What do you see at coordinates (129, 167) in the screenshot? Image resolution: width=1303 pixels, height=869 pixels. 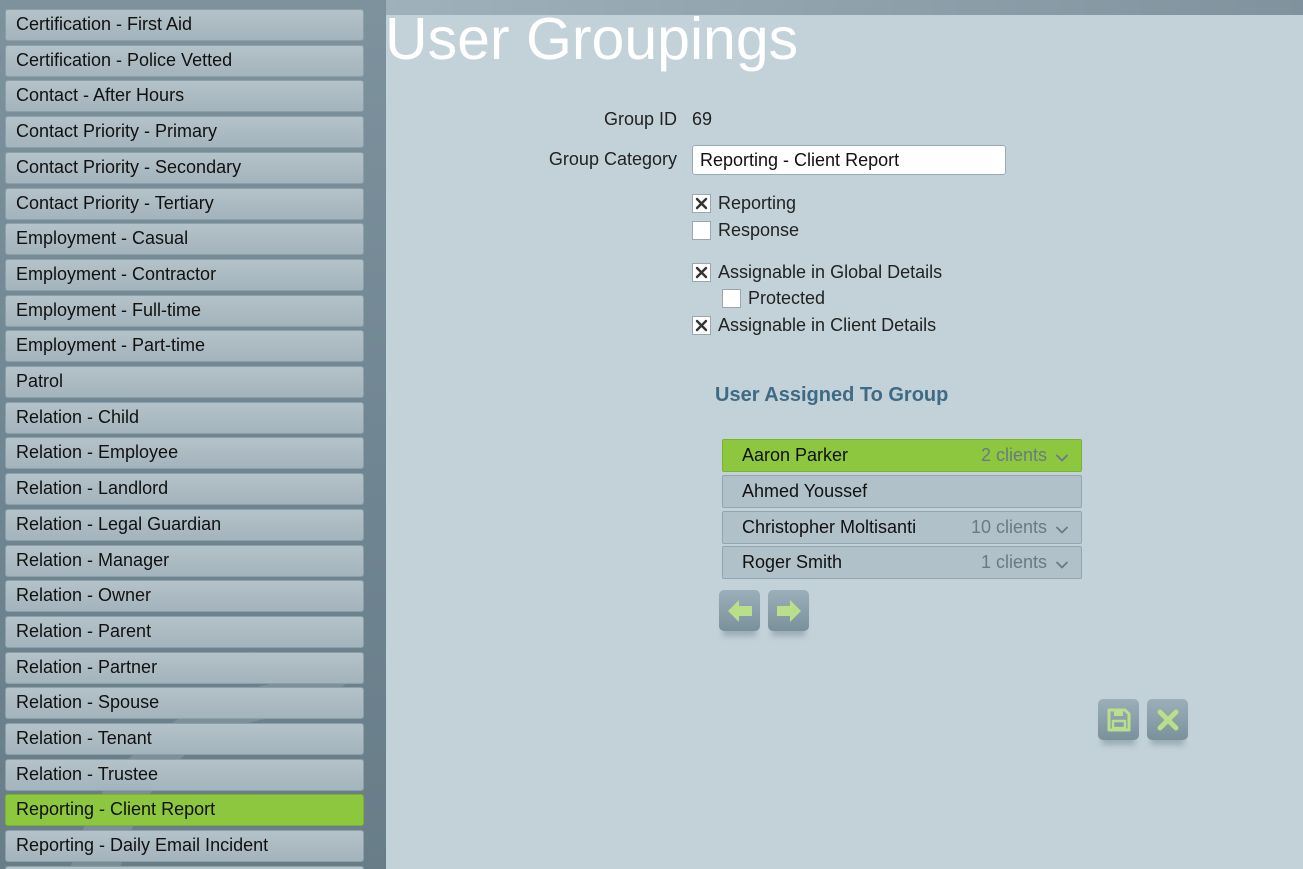 I see `sidebar-item-label: Contact Priority - Secondary` at bounding box center [129, 167].